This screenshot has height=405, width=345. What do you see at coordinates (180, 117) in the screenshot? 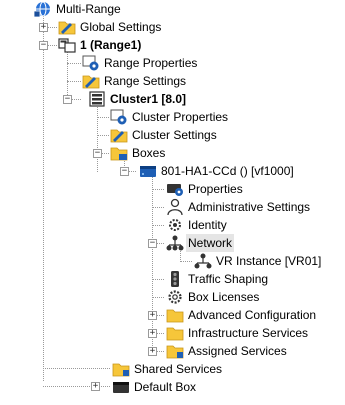
I see `tree-node-label: Cluster Properties` at bounding box center [180, 117].